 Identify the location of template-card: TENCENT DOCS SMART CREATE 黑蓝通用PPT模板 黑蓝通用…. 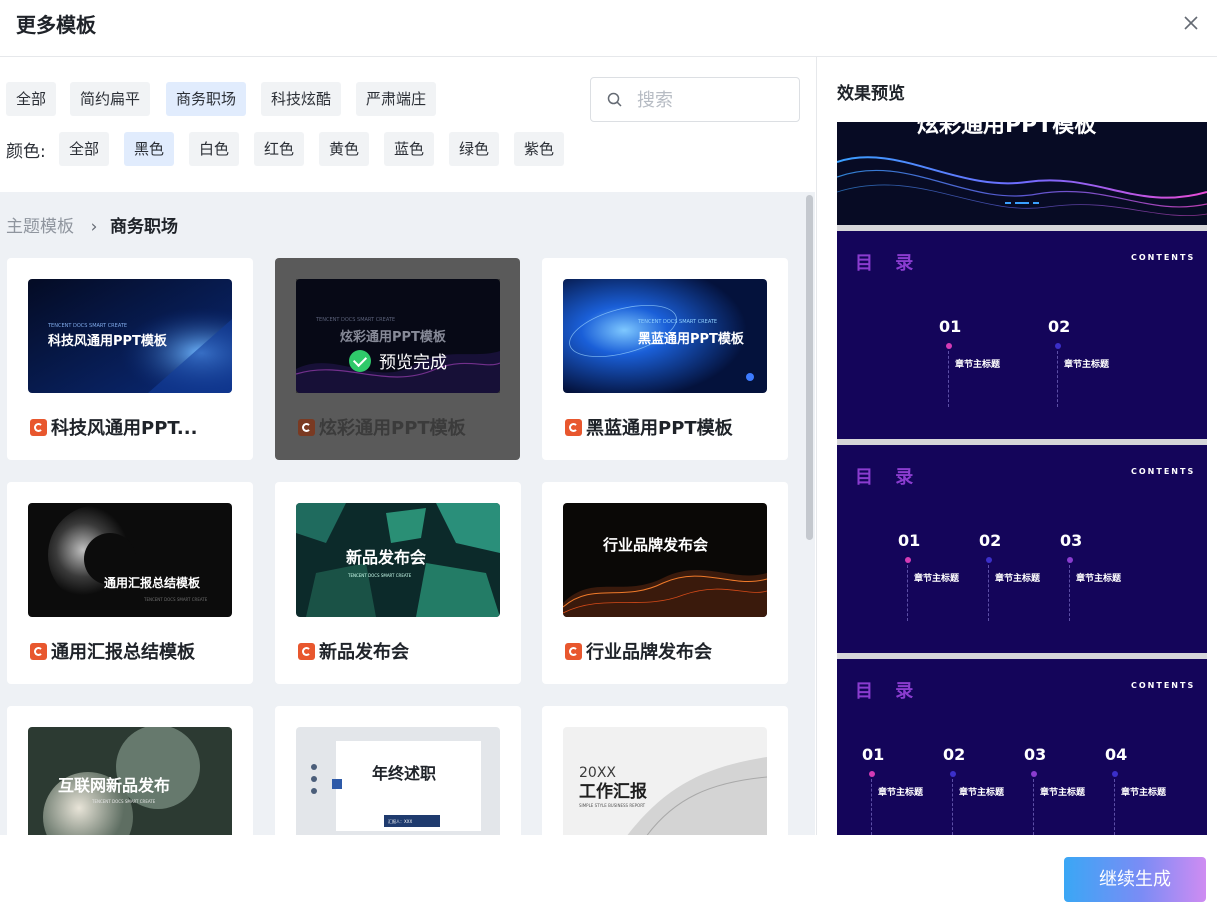
(665, 359).